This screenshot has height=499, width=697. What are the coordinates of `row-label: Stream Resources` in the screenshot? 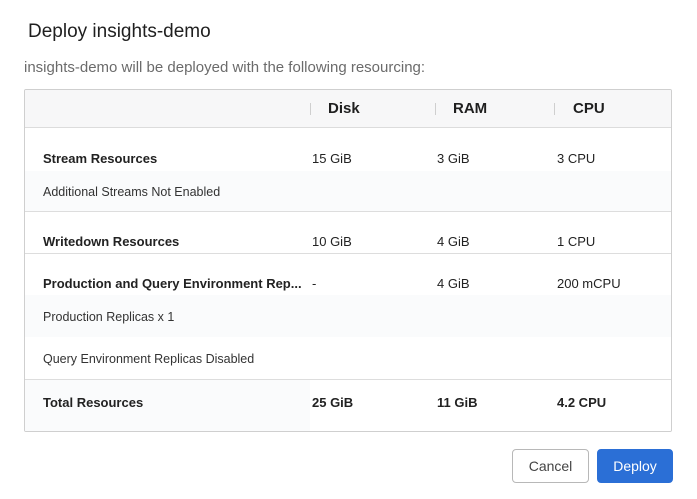 It's located at (100, 158).